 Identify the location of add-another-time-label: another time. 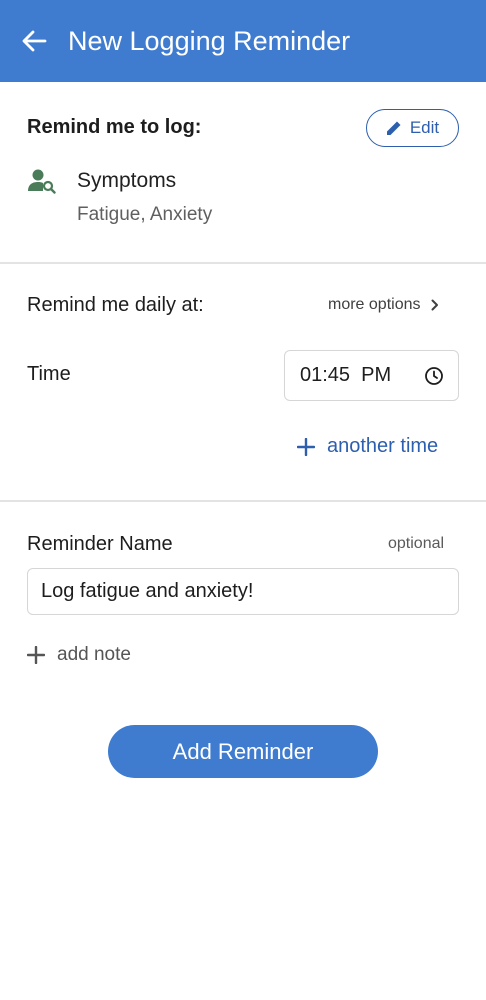
(383, 446).